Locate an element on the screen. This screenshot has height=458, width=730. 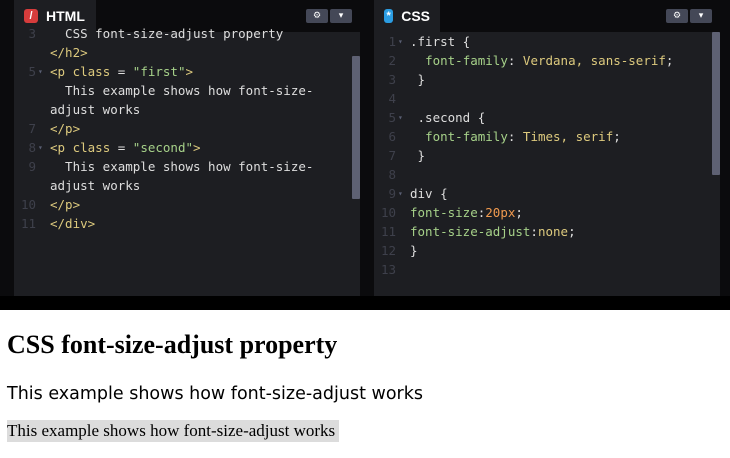
code-text: .second { is located at coordinates (448, 117).